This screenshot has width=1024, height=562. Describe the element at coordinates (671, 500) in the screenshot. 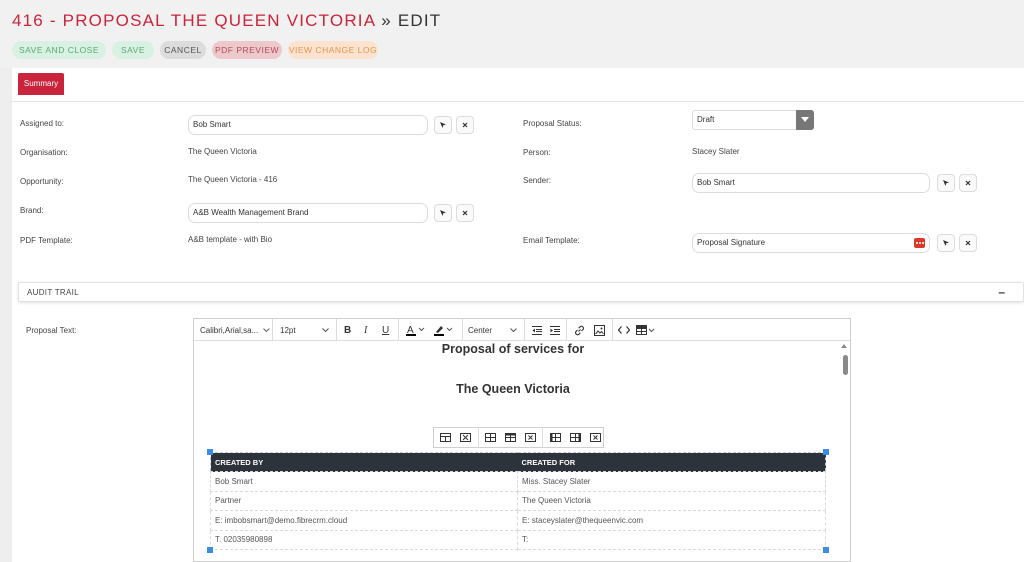

I see `table-cell: The Queen Victoria` at that location.